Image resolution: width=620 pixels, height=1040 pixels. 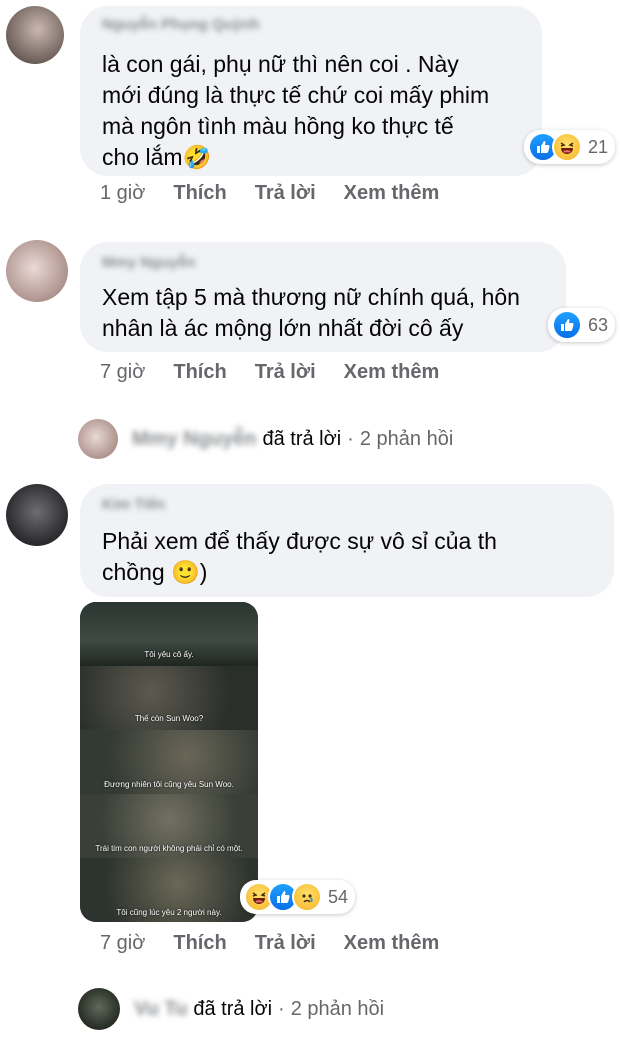 What do you see at coordinates (283, 328) in the screenshot?
I see `comment-text-line: nhân là ác mộng lớn nhất đời cô ấy` at bounding box center [283, 328].